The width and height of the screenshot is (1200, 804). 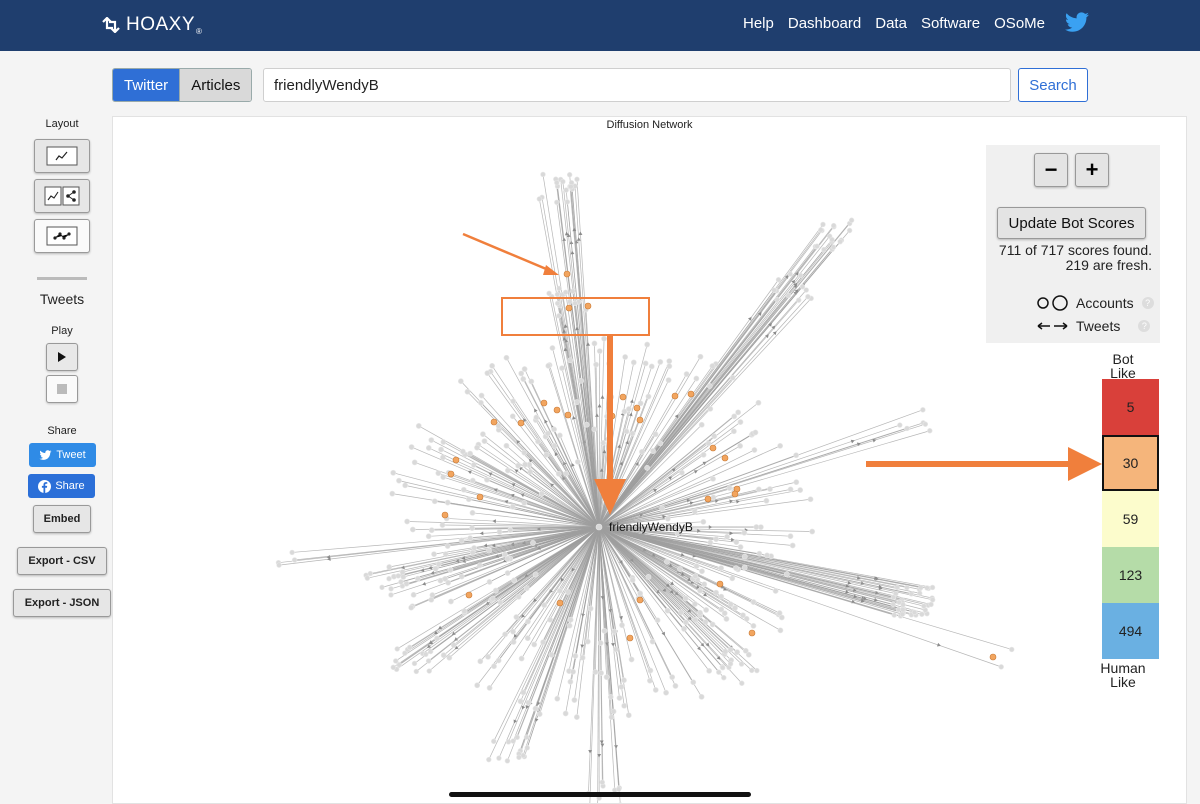 What do you see at coordinates (1051, 170) in the screenshot?
I see `zoom-out-button: −` at bounding box center [1051, 170].